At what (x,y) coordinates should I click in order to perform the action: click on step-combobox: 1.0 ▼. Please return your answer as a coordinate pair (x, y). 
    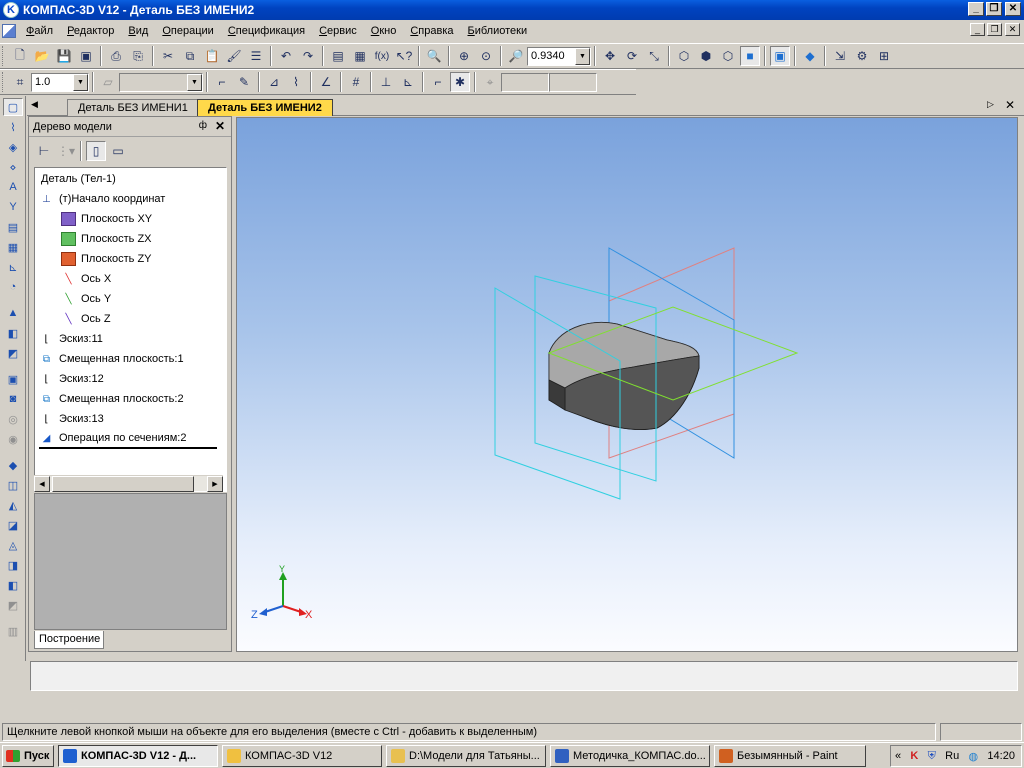
    Looking at the image, I should click on (60, 82).